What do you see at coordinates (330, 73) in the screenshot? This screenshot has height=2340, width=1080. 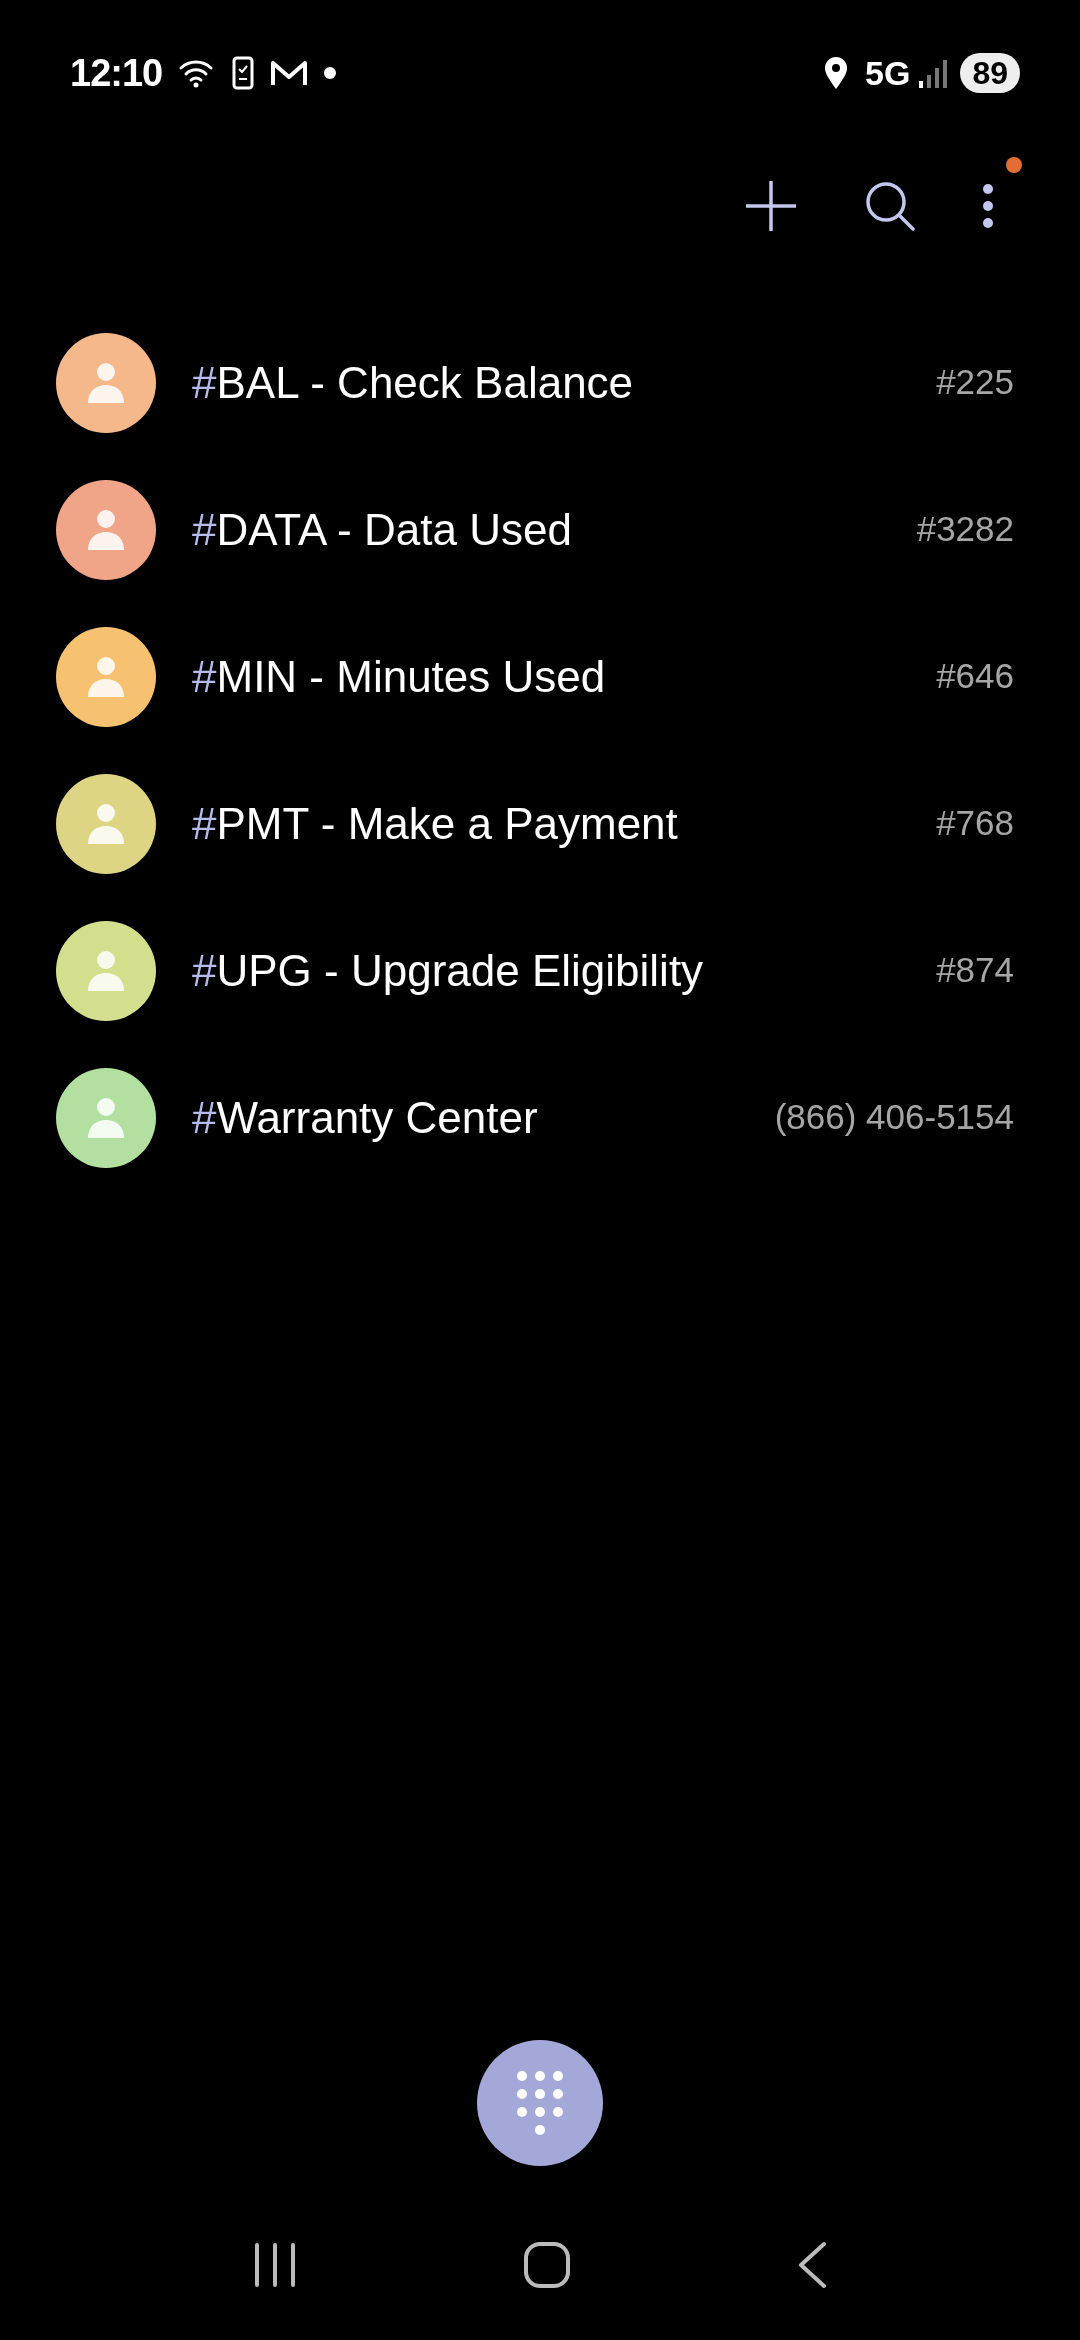 I see `notification-dot-icon` at bounding box center [330, 73].